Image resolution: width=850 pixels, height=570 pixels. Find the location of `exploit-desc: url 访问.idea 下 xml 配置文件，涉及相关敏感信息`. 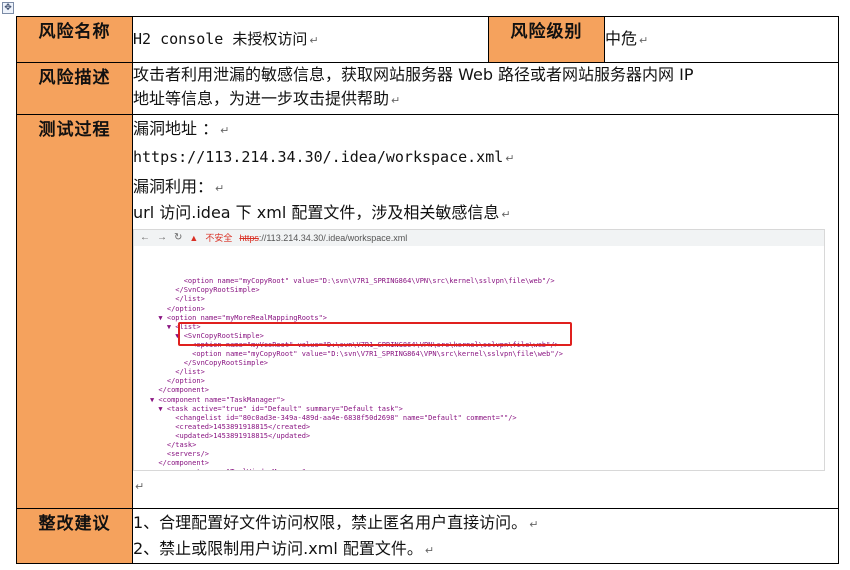

exploit-desc: url 访问.idea 下 xml 配置文件，涉及相关敏感信息 is located at coordinates (316, 212).